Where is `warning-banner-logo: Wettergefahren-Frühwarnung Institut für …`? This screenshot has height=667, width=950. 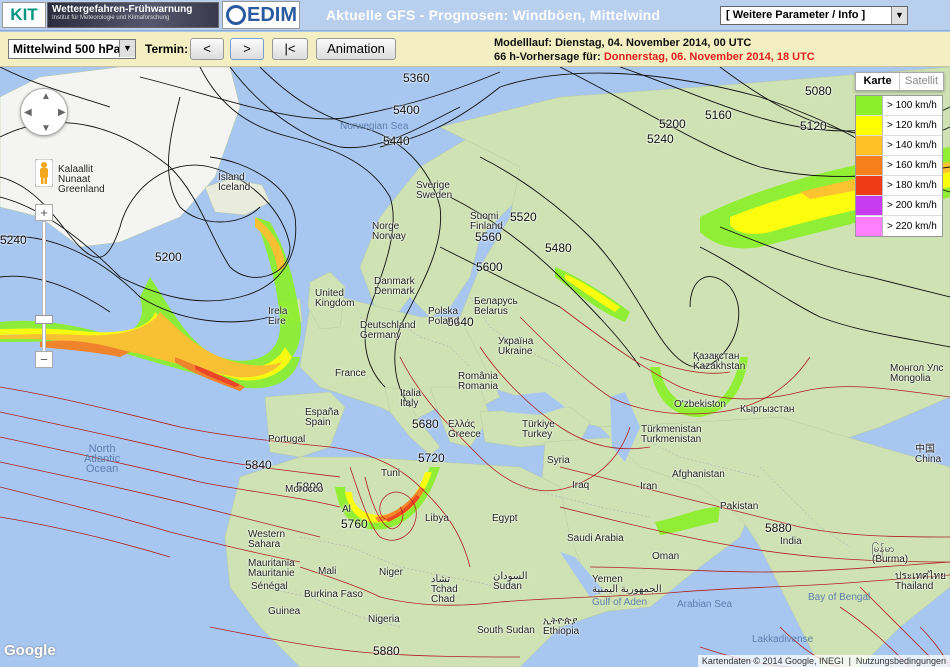 warning-banner-logo: Wettergefahren-Frühwarnung Institut für … is located at coordinates (133, 15).